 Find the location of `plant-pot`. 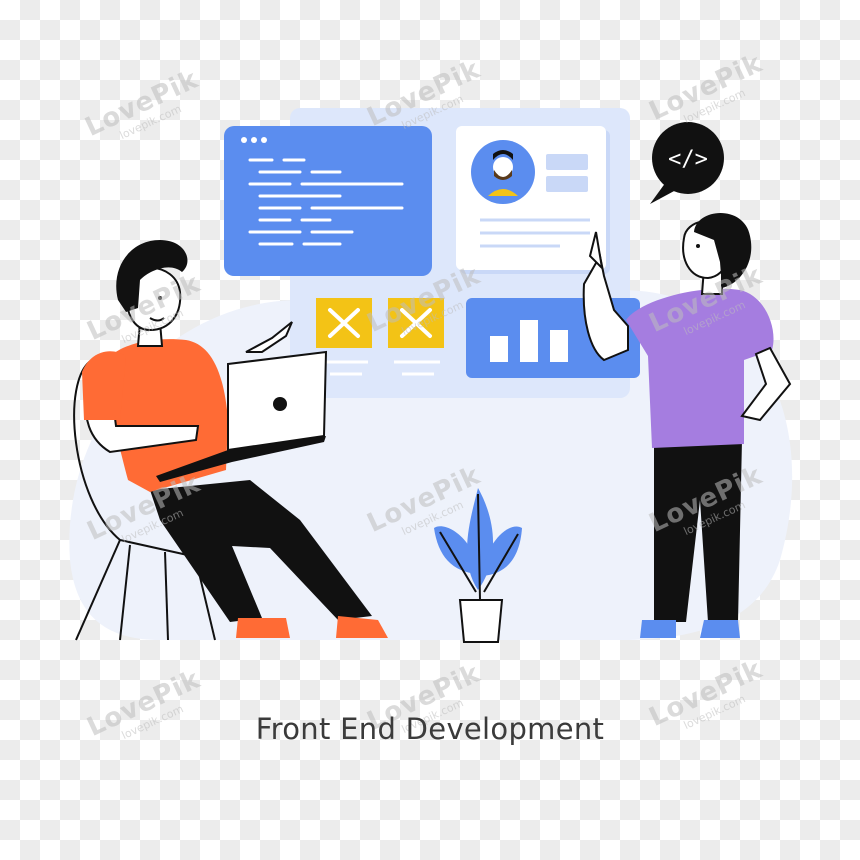

plant-pot is located at coordinates (481, 621).